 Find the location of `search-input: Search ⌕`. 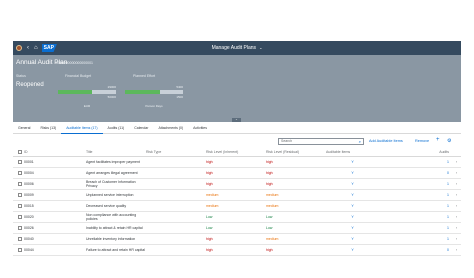

search-input: Search ⌕ is located at coordinates (321, 141).